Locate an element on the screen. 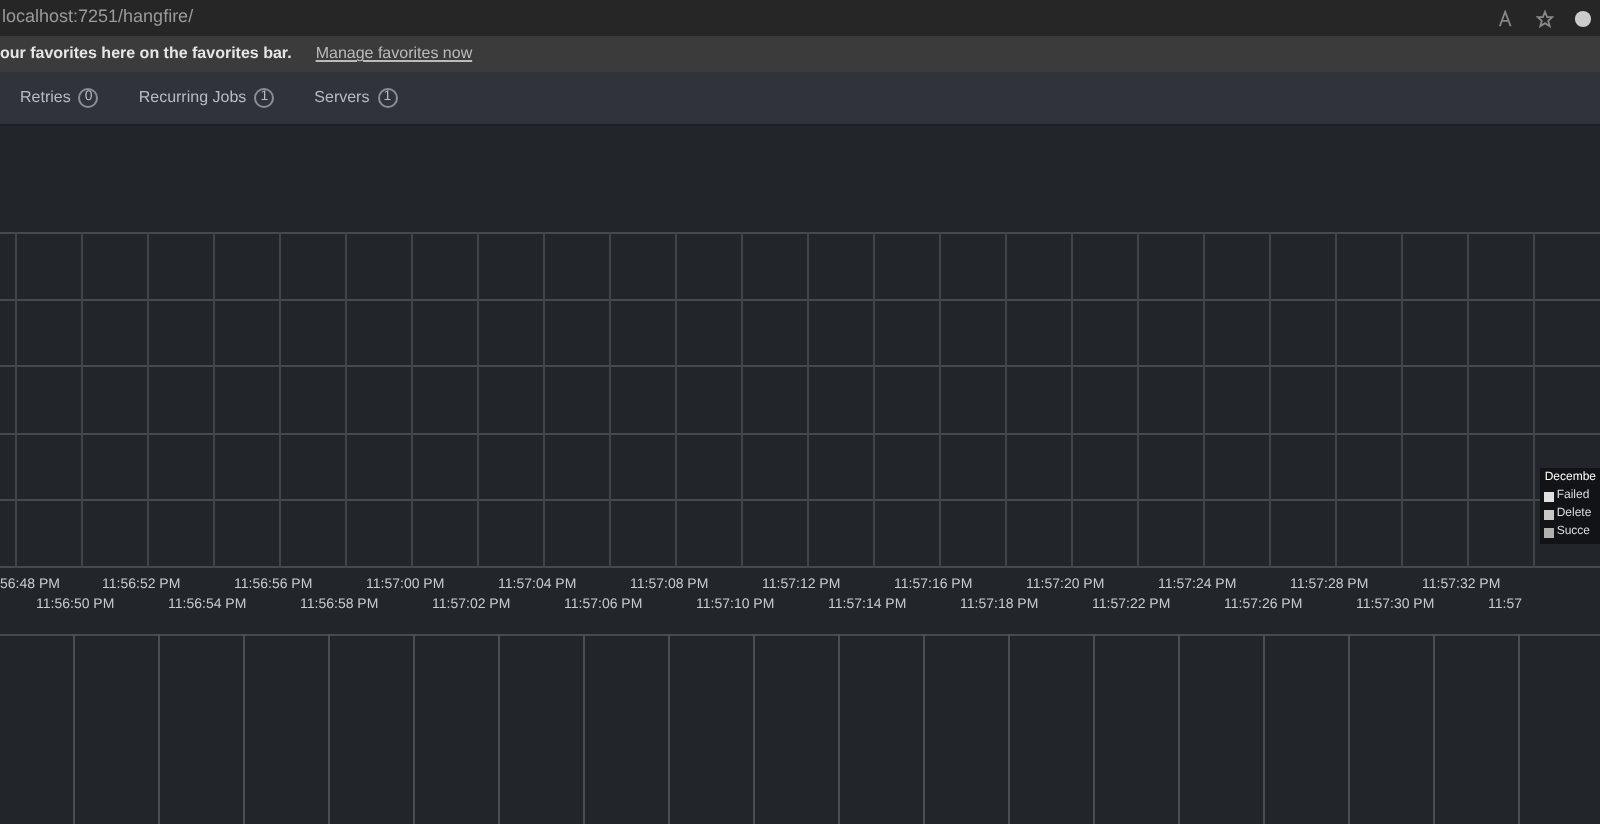 The width and height of the screenshot is (1600, 824). address-bar: localhost:7251/hangfire/ is located at coordinates (97, 18).